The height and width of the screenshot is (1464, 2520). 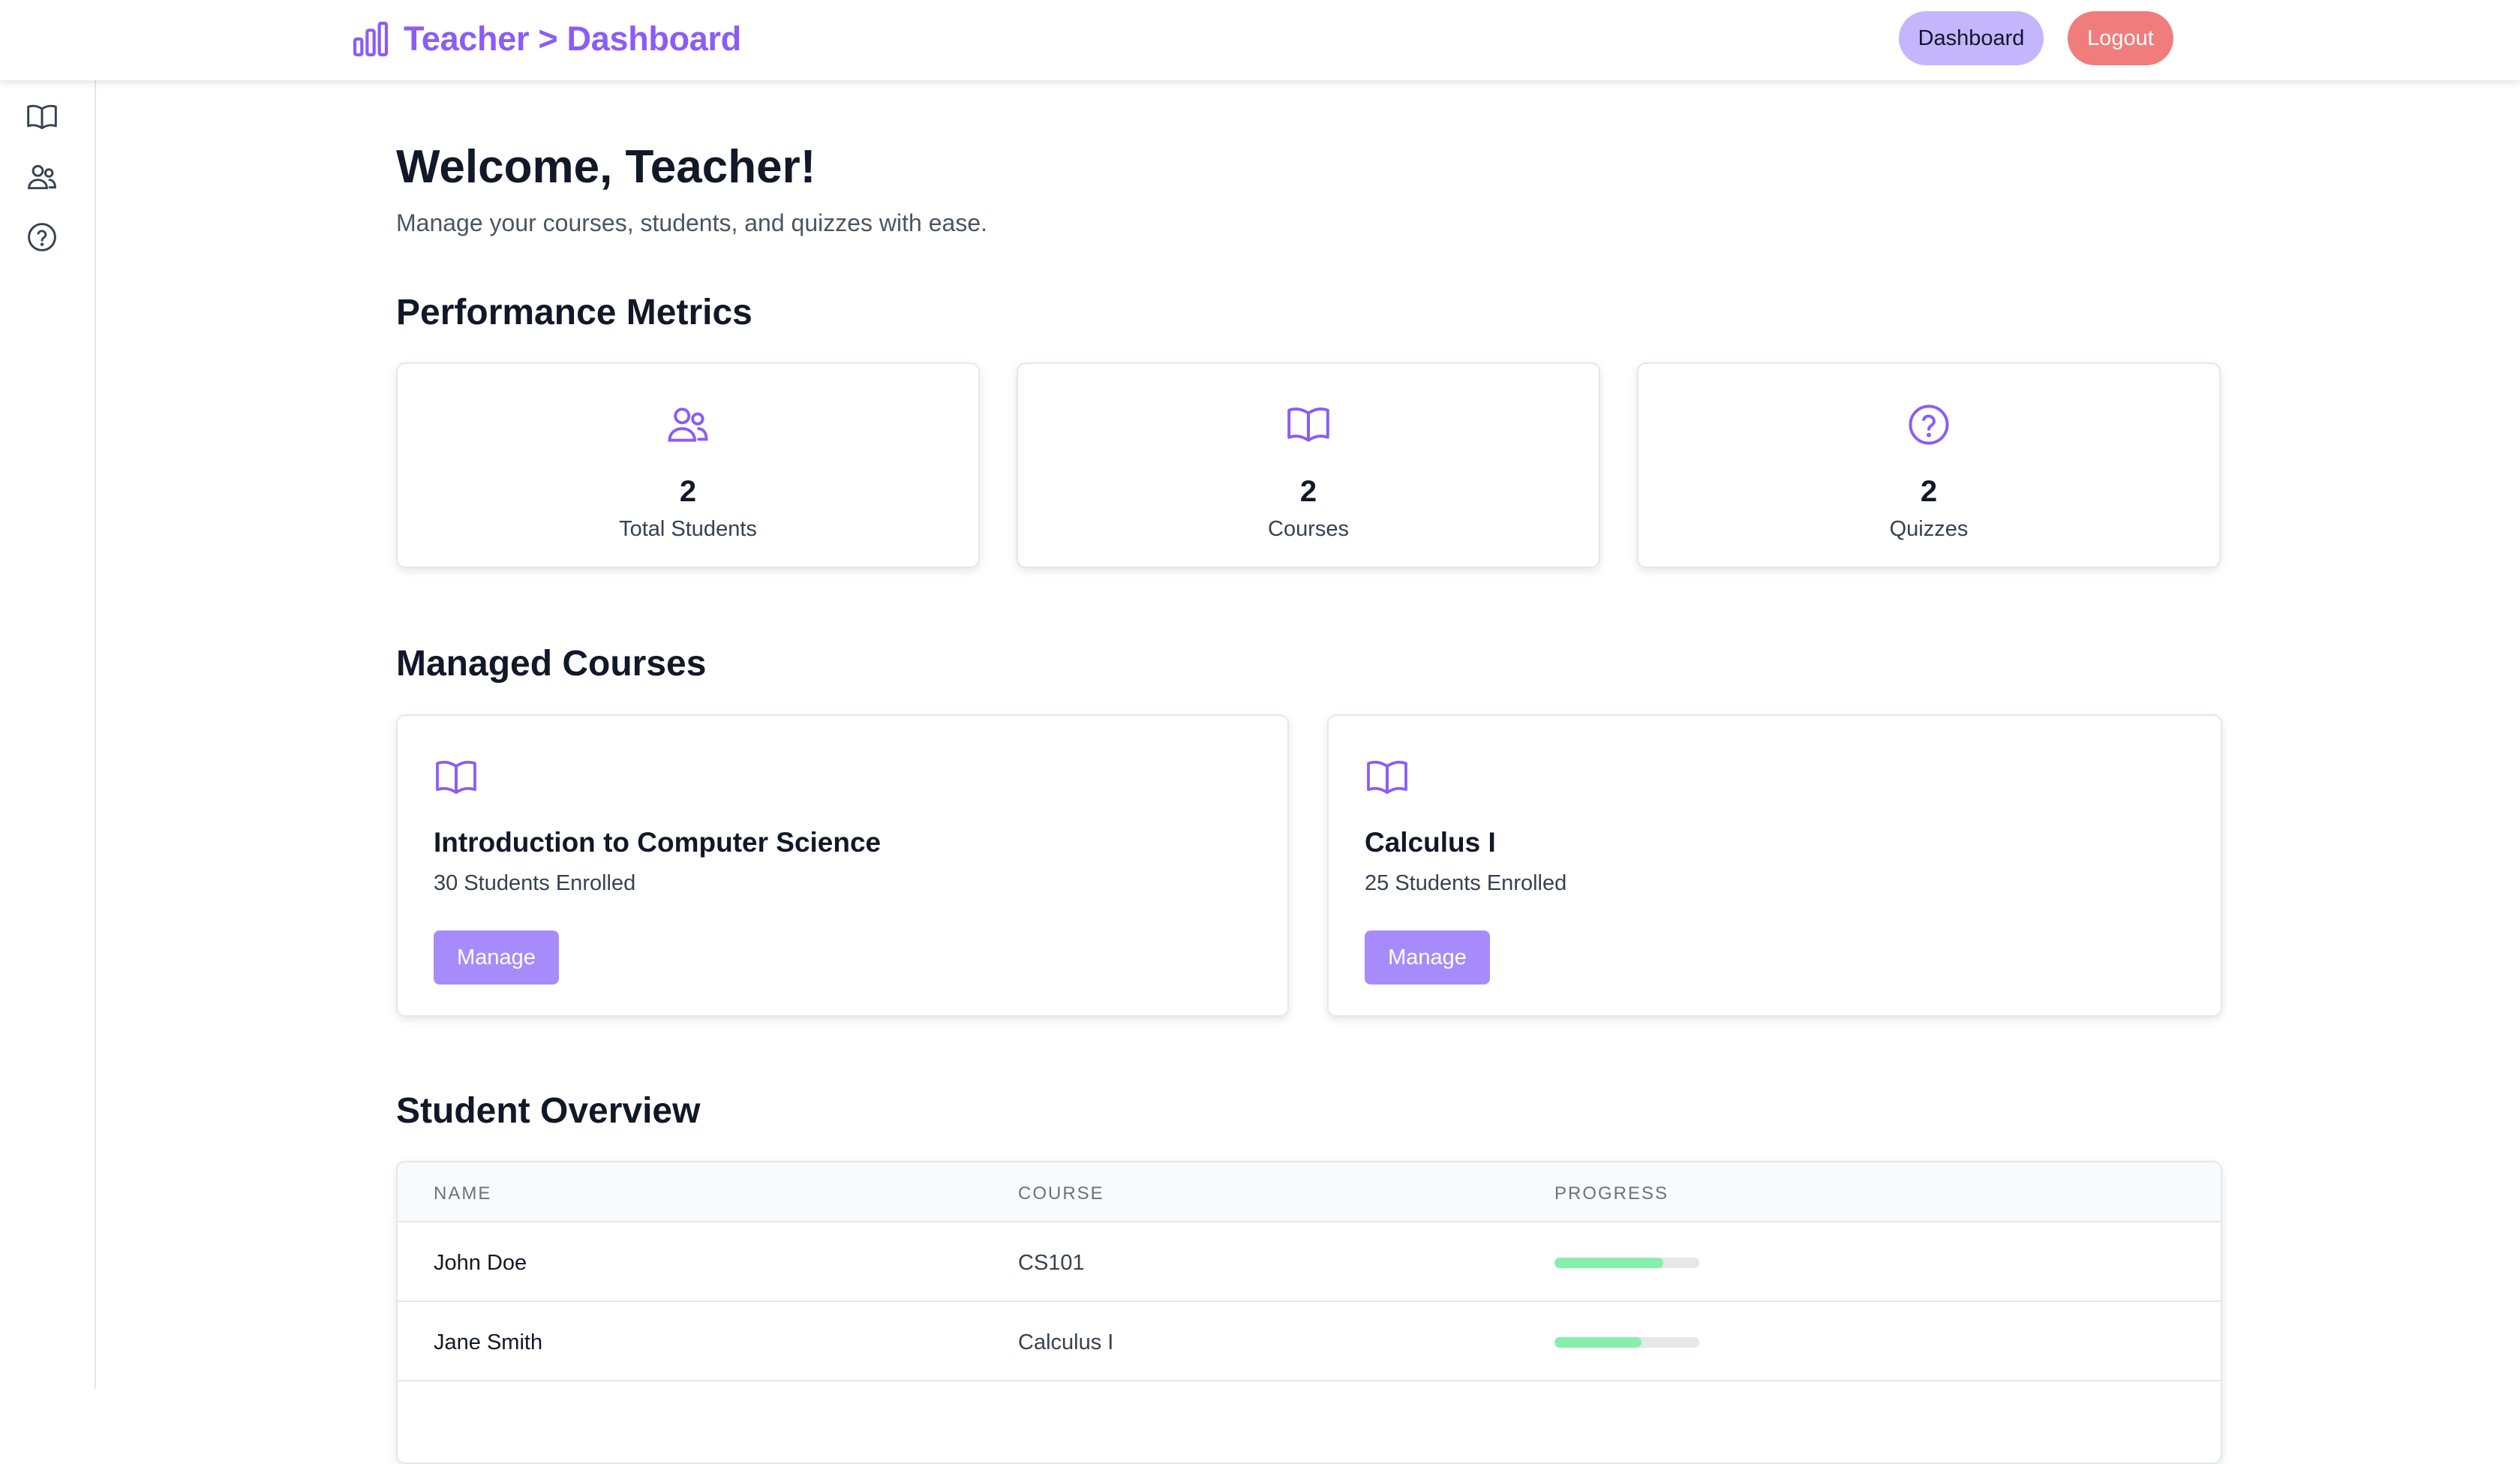 What do you see at coordinates (551, 664) in the screenshot?
I see `managed-courses-title: Managed Courses` at bounding box center [551, 664].